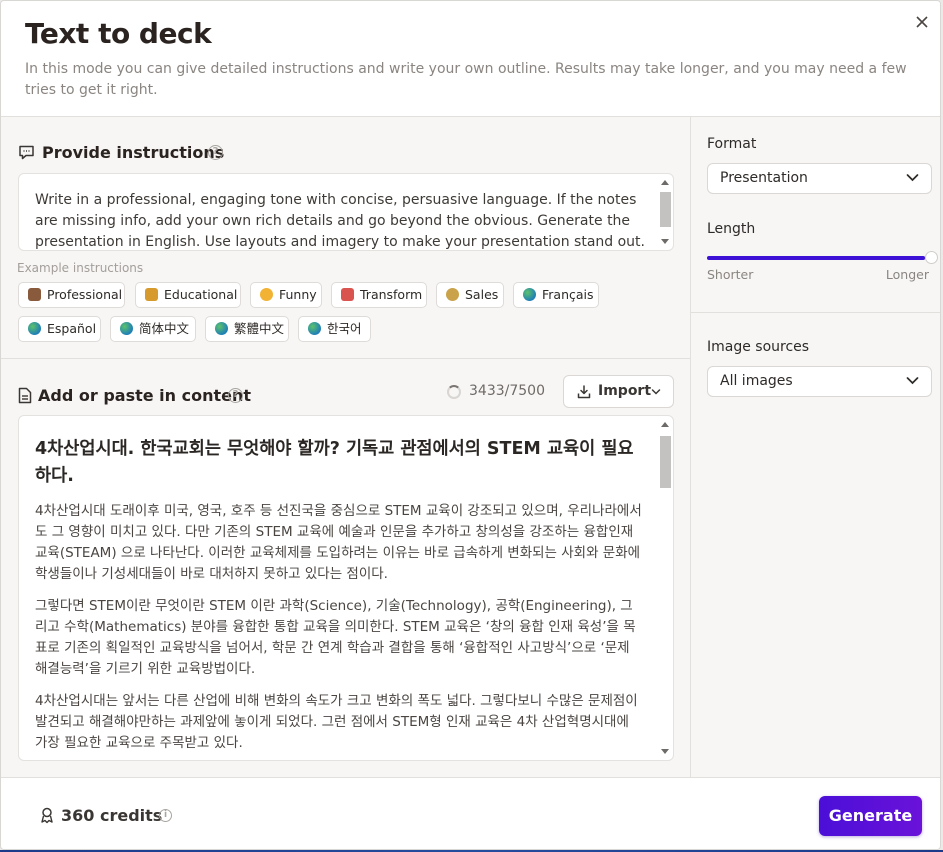 This screenshot has width=943, height=852. What do you see at coordinates (584, 392) in the screenshot?
I see `import-icon` at bounding box center [584, 392].